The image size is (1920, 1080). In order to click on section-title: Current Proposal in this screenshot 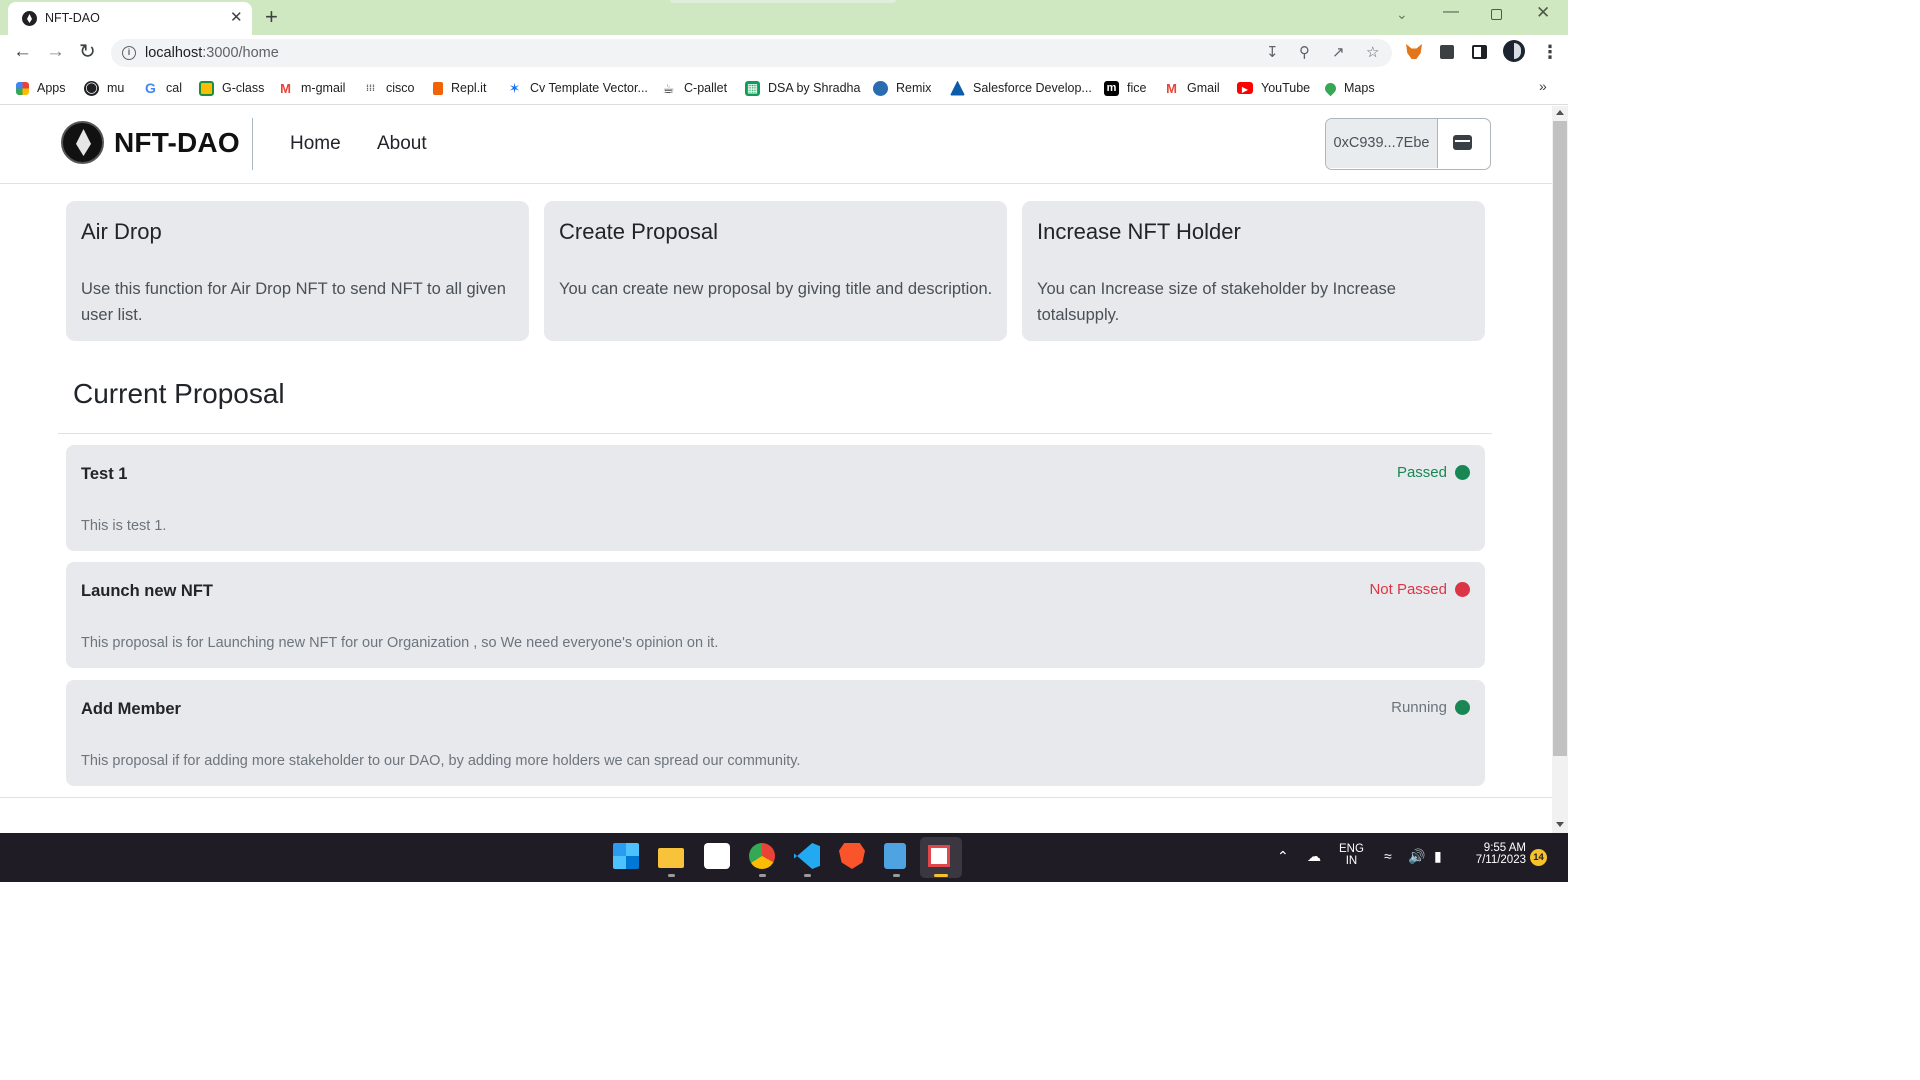, I will do `click(179, 393)`.